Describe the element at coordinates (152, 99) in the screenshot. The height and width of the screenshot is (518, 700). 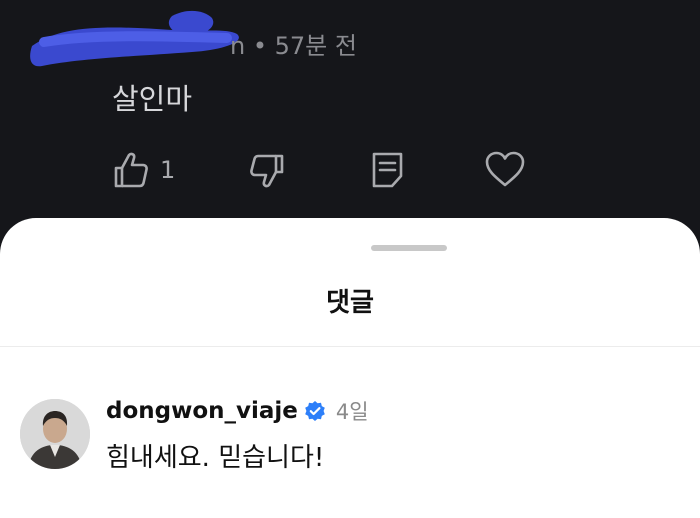
I see `comment-text: 살인마` at that location.